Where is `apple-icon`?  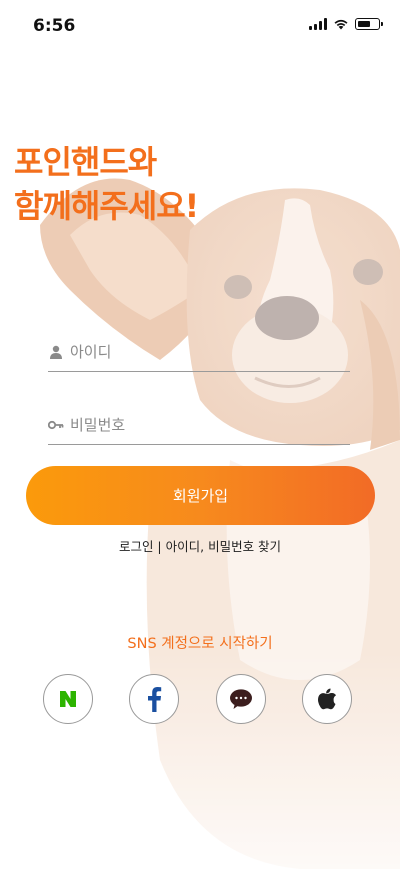
apple-icon is located at coordinates (327, 699).